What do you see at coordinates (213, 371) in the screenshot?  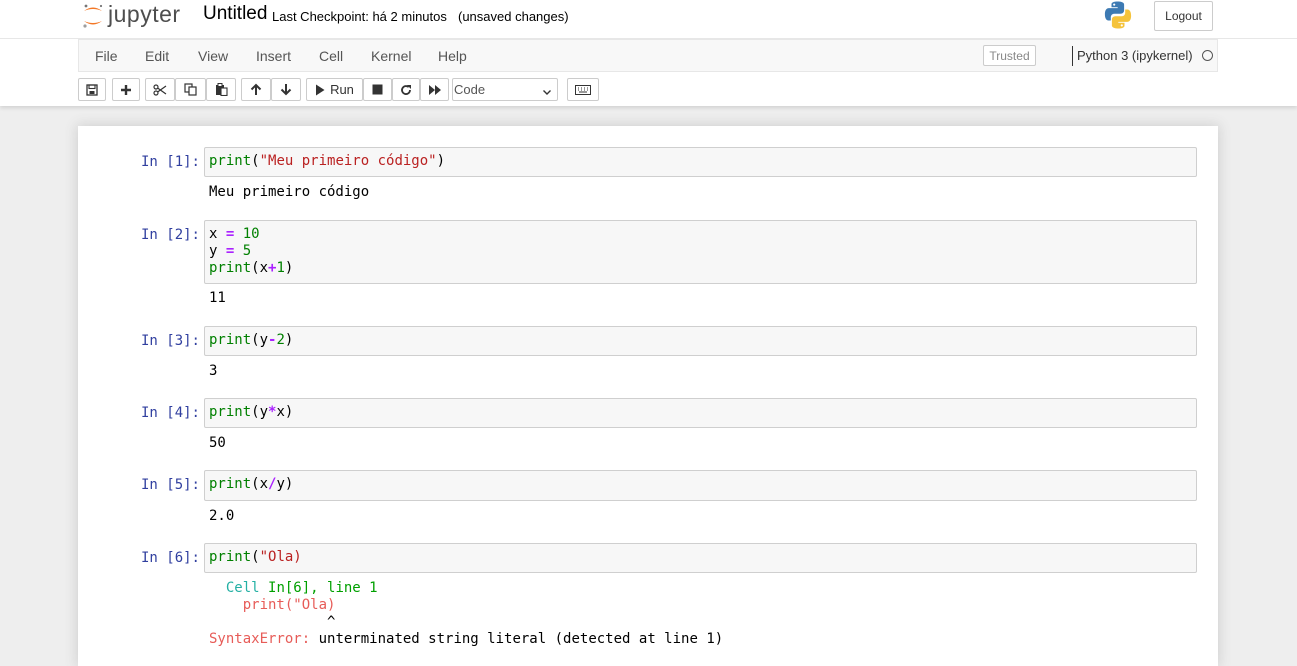 I see `cell-output: 3` at bounding box center [213, 371].